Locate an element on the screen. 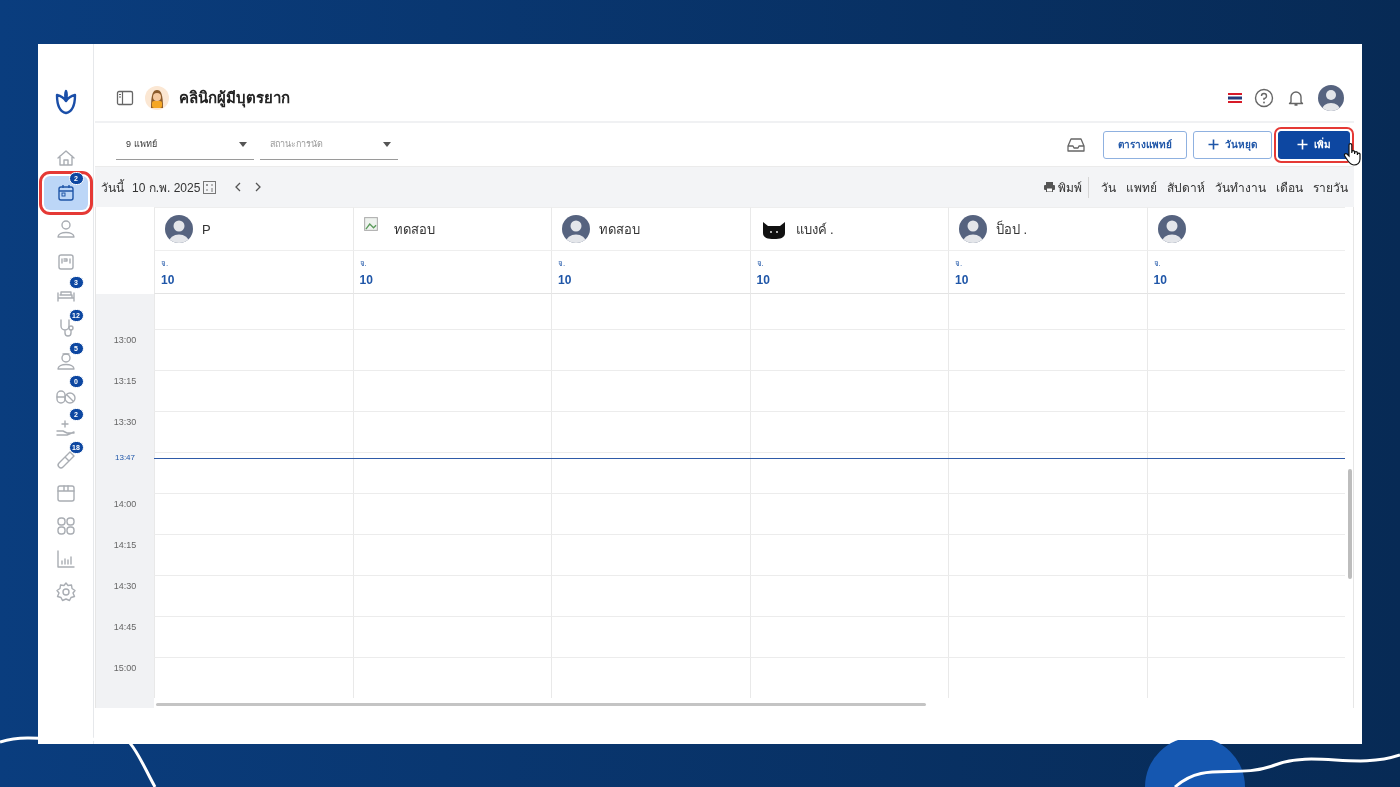  doctor-name: แบงค์ . is located at coordinates (814, 229).